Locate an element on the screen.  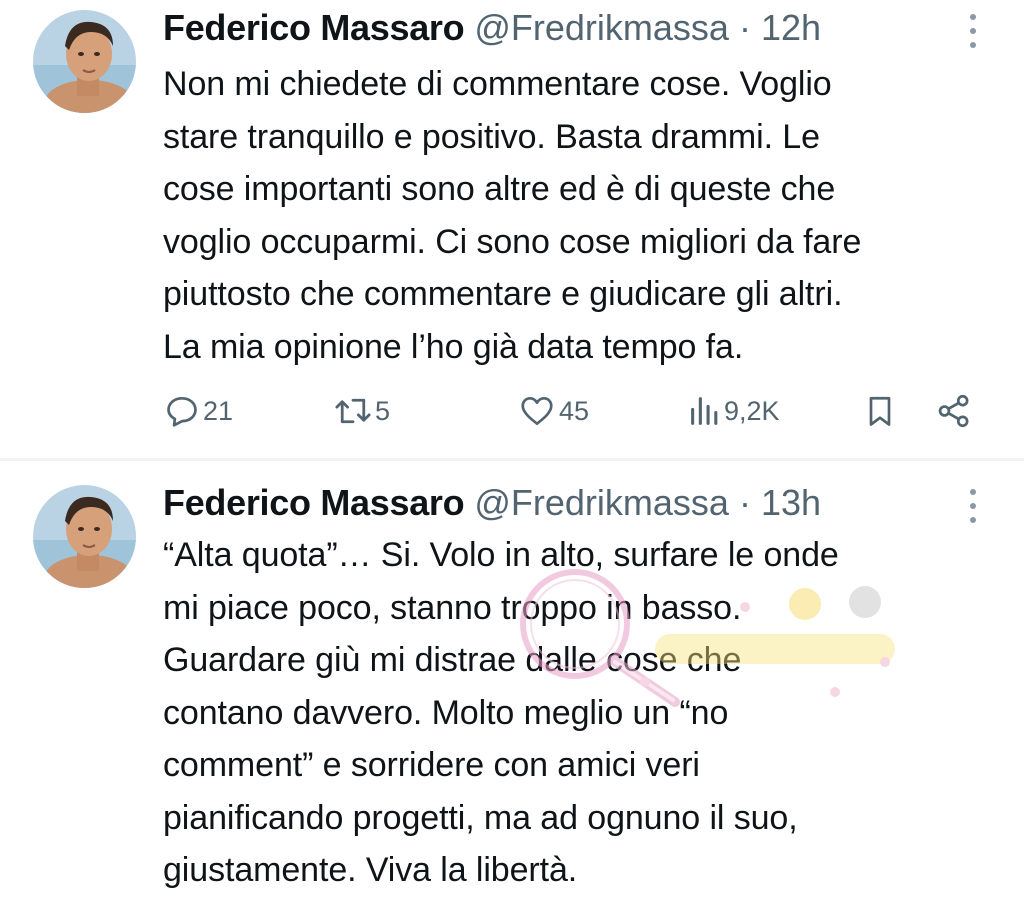
views-count: 9,2K is located at coordinates (752, 410).